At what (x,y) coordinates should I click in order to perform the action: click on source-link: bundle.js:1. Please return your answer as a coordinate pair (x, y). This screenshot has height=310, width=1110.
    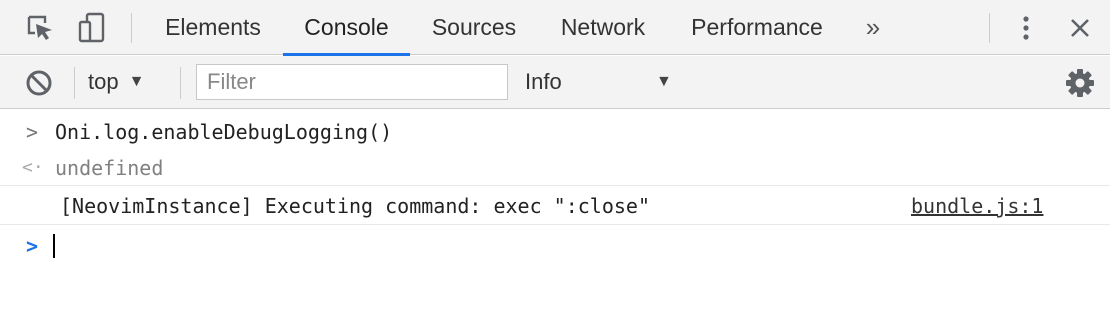
    Looking at the image, I should click on (977, 206).